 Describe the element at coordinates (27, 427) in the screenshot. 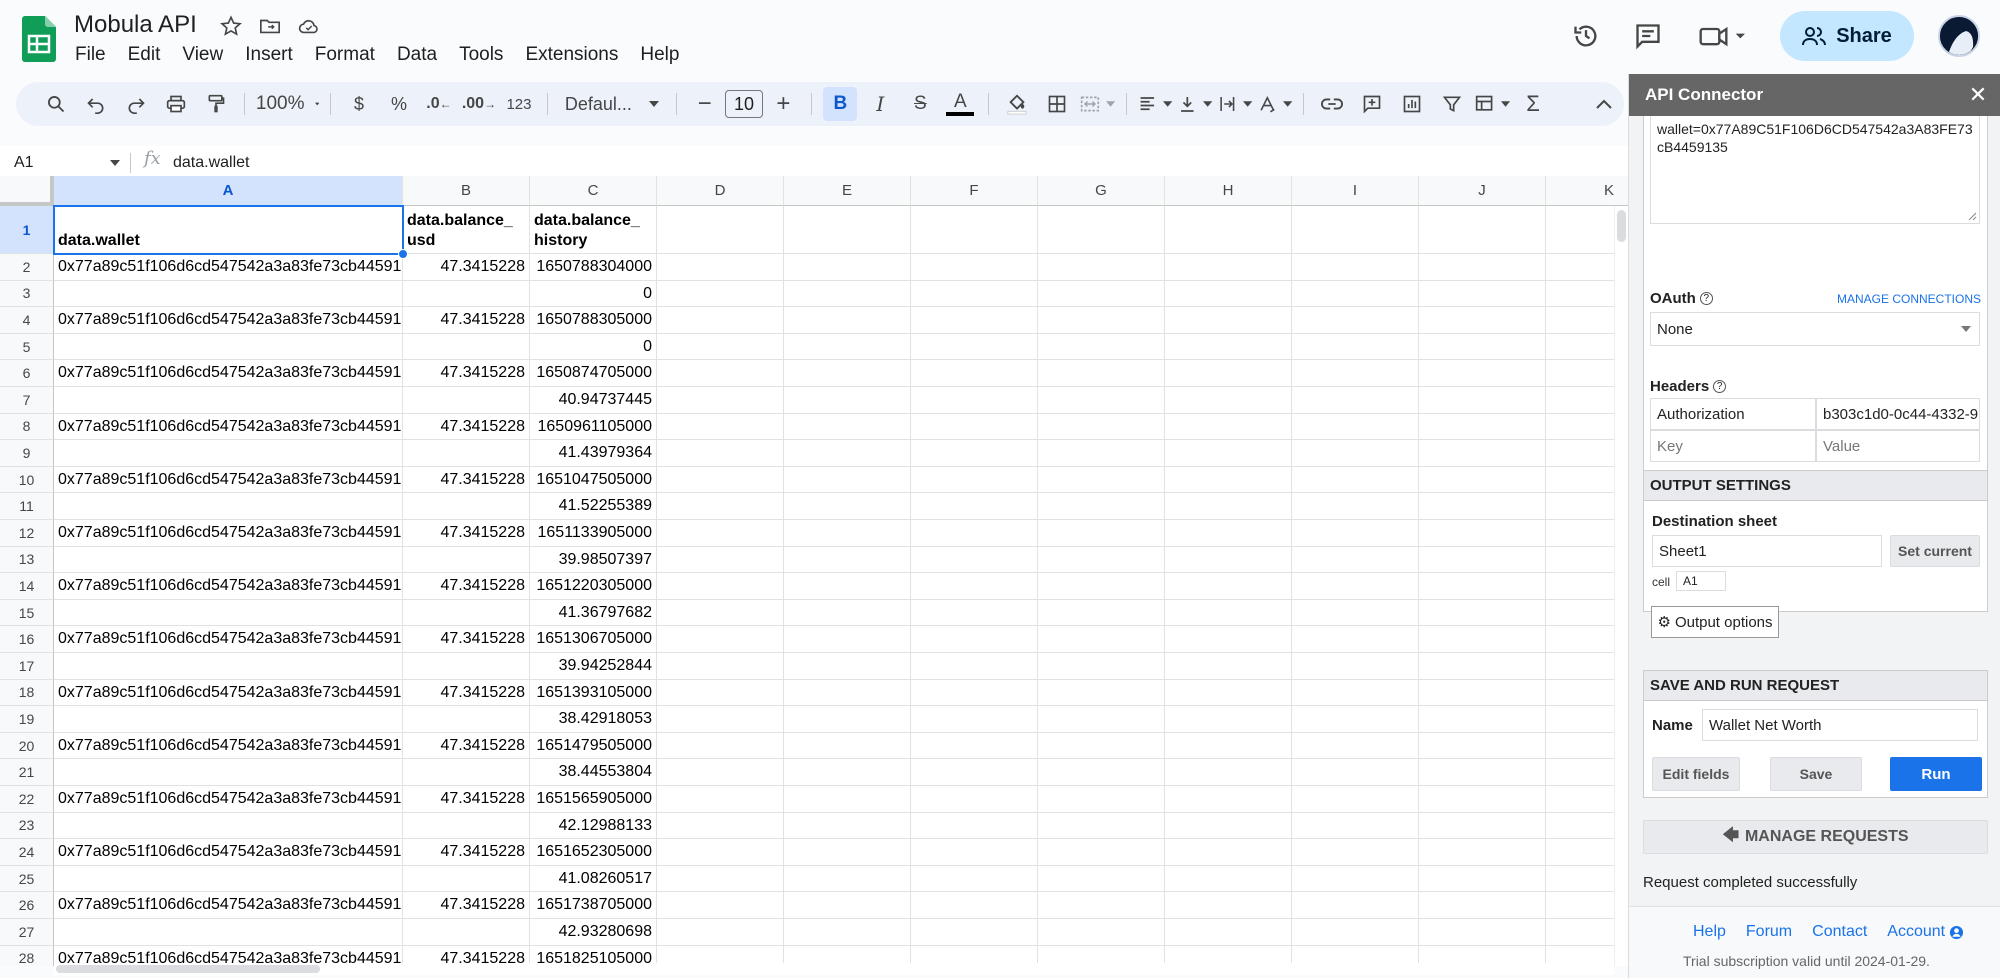

I see `row-header: 8` at that location.